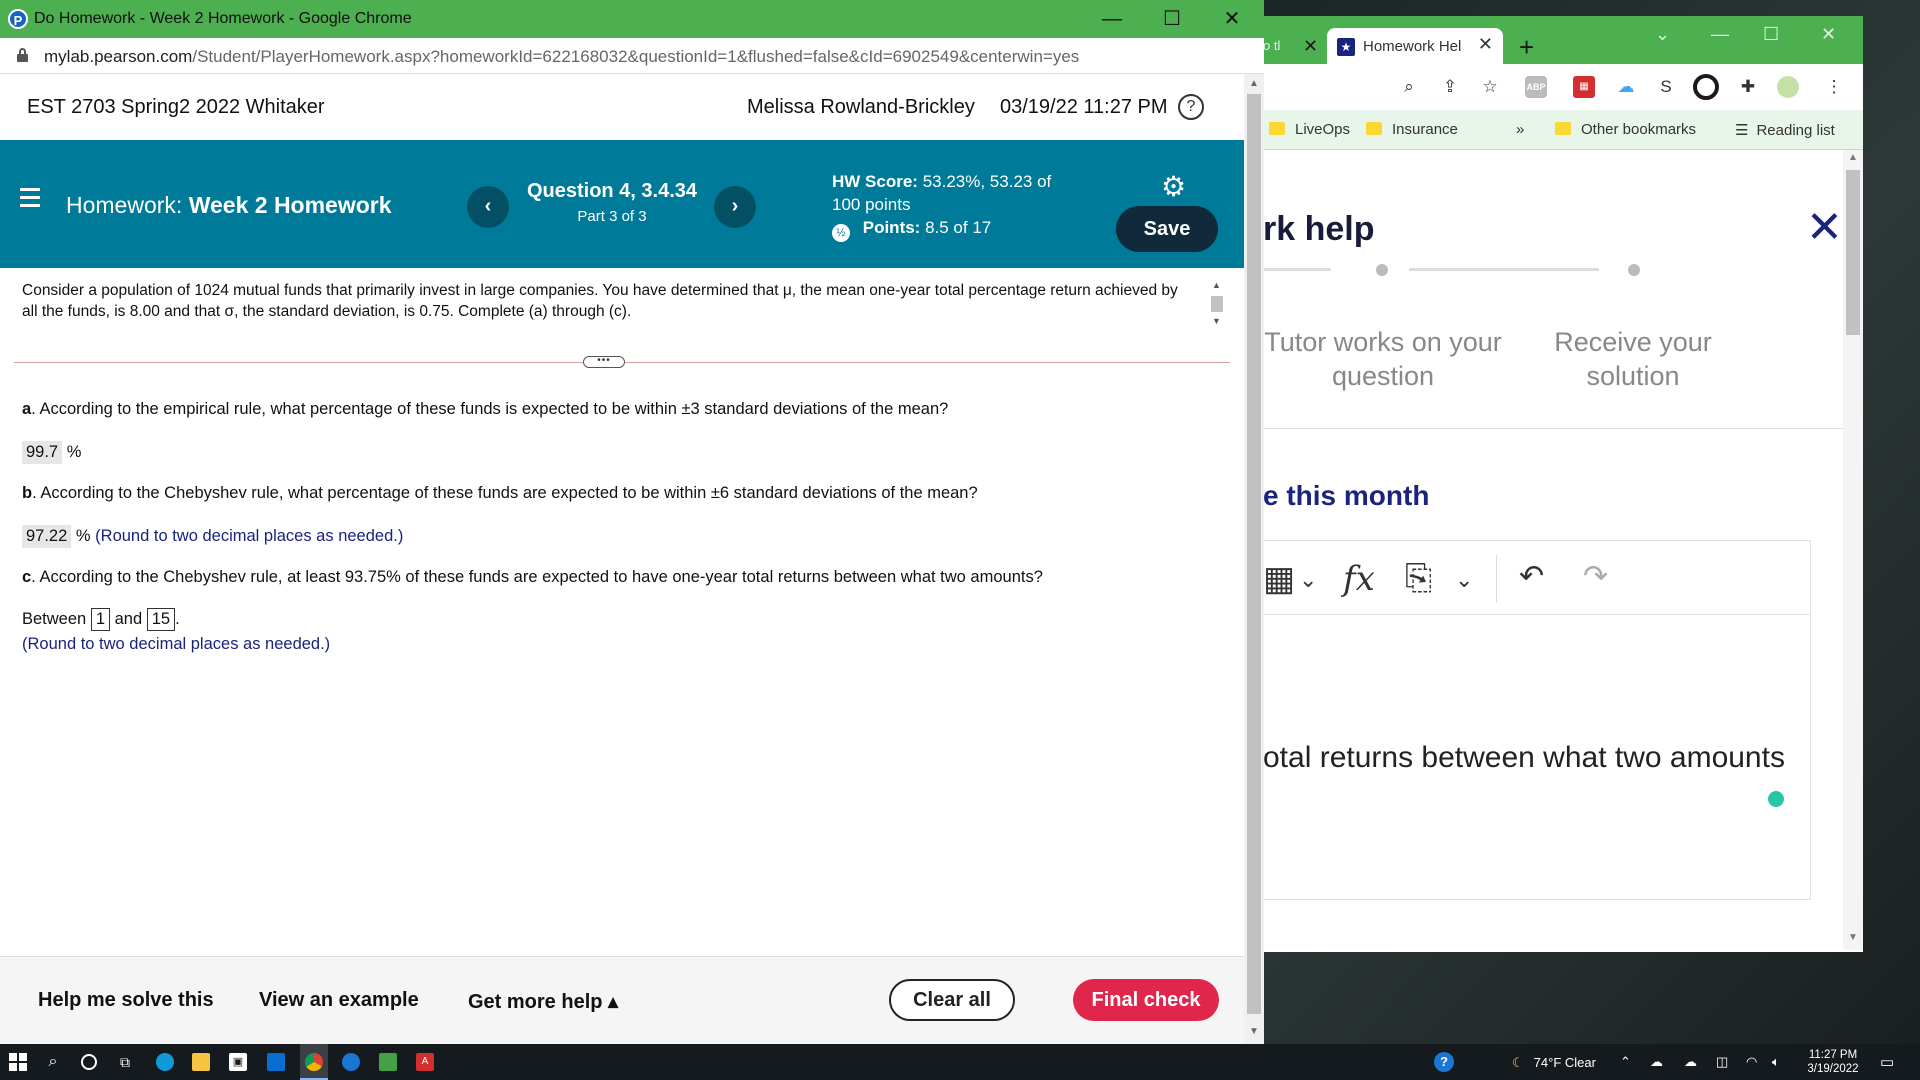  What do you see at coordinates (339, 1000) in the screenshot?
I see `view-example-button: View an example` at bounding box center [339, 1000].